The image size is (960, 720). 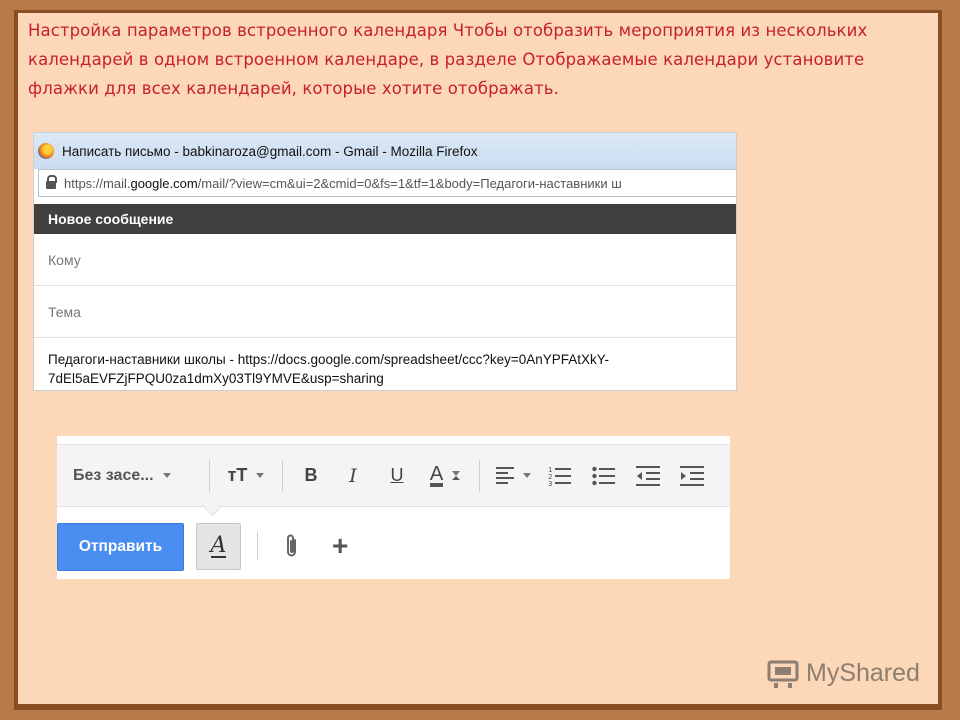 What do you see at coordinates (436, 474) in the screenshot?
I see `text-color-icon: A` at bounding box center [436, 474].